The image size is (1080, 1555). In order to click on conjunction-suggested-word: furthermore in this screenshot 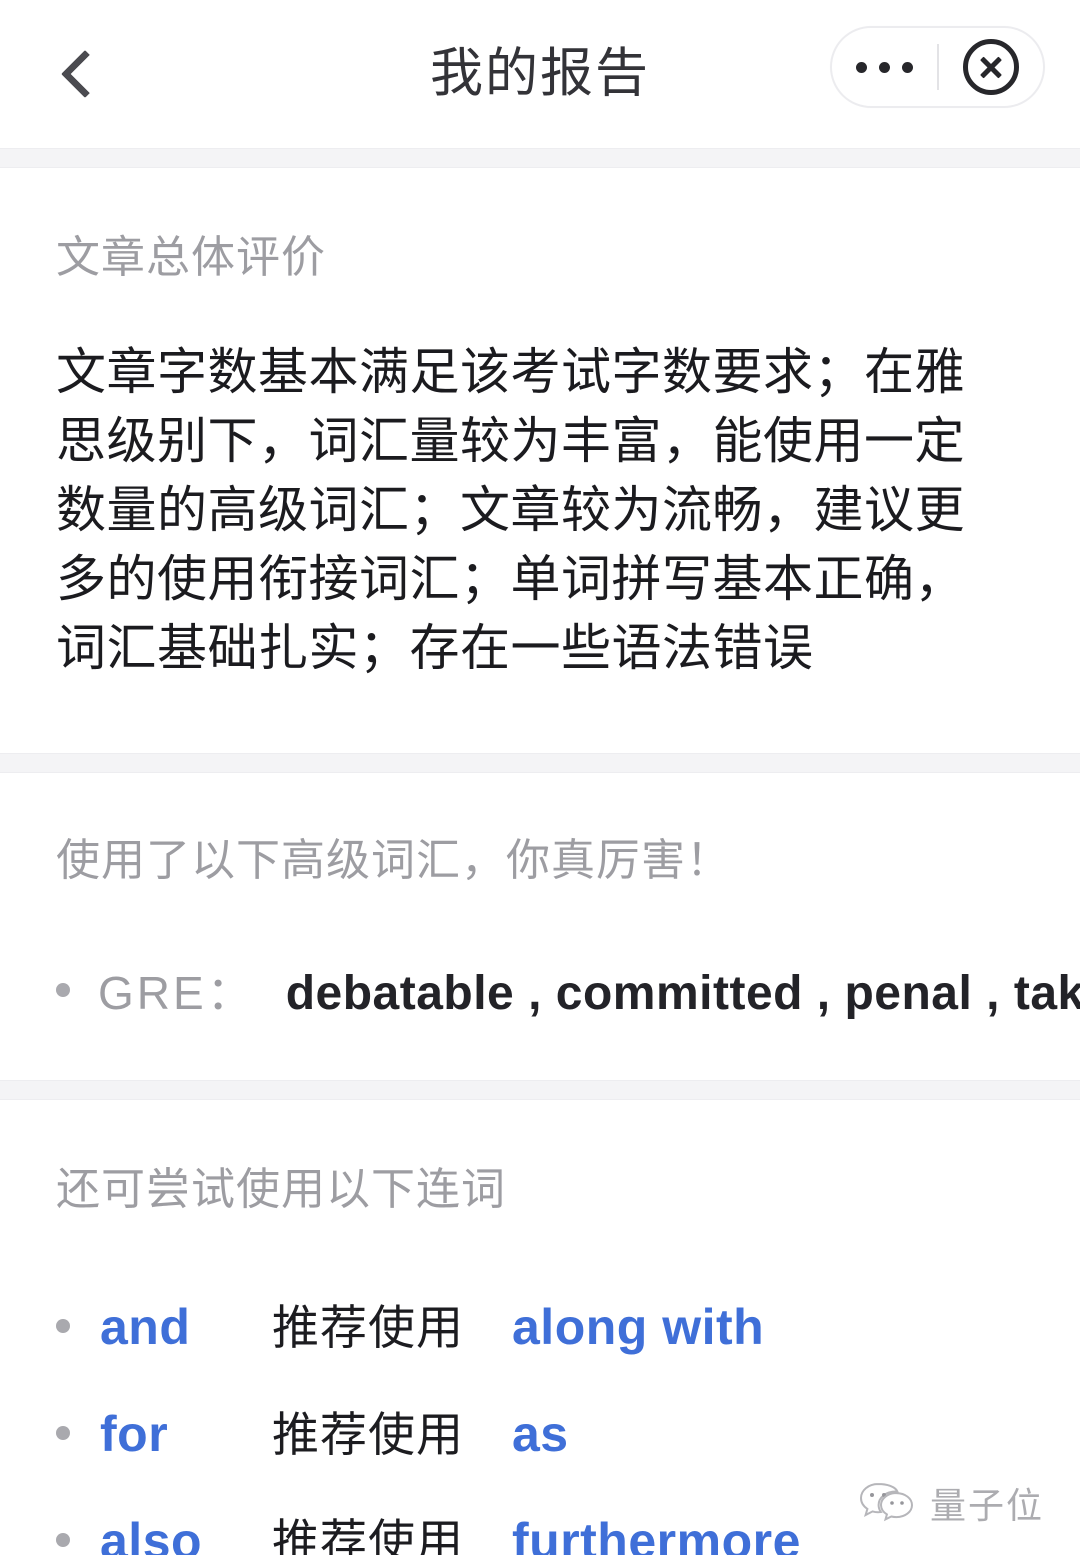, I will do `click(656, 1532)`.